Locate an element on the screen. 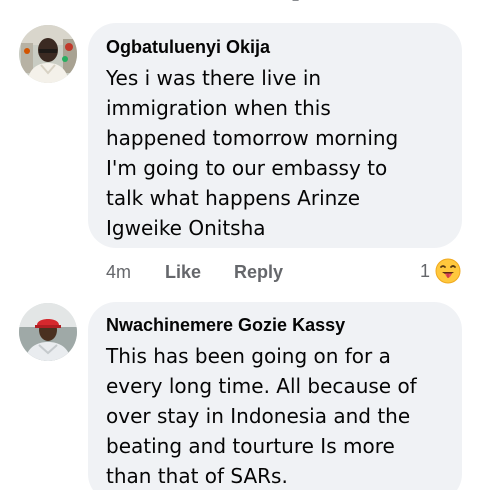 The width and height of the screenshot is (477, 490). comment-text-line: than that of SARs. is located at coordinates (197, 476).